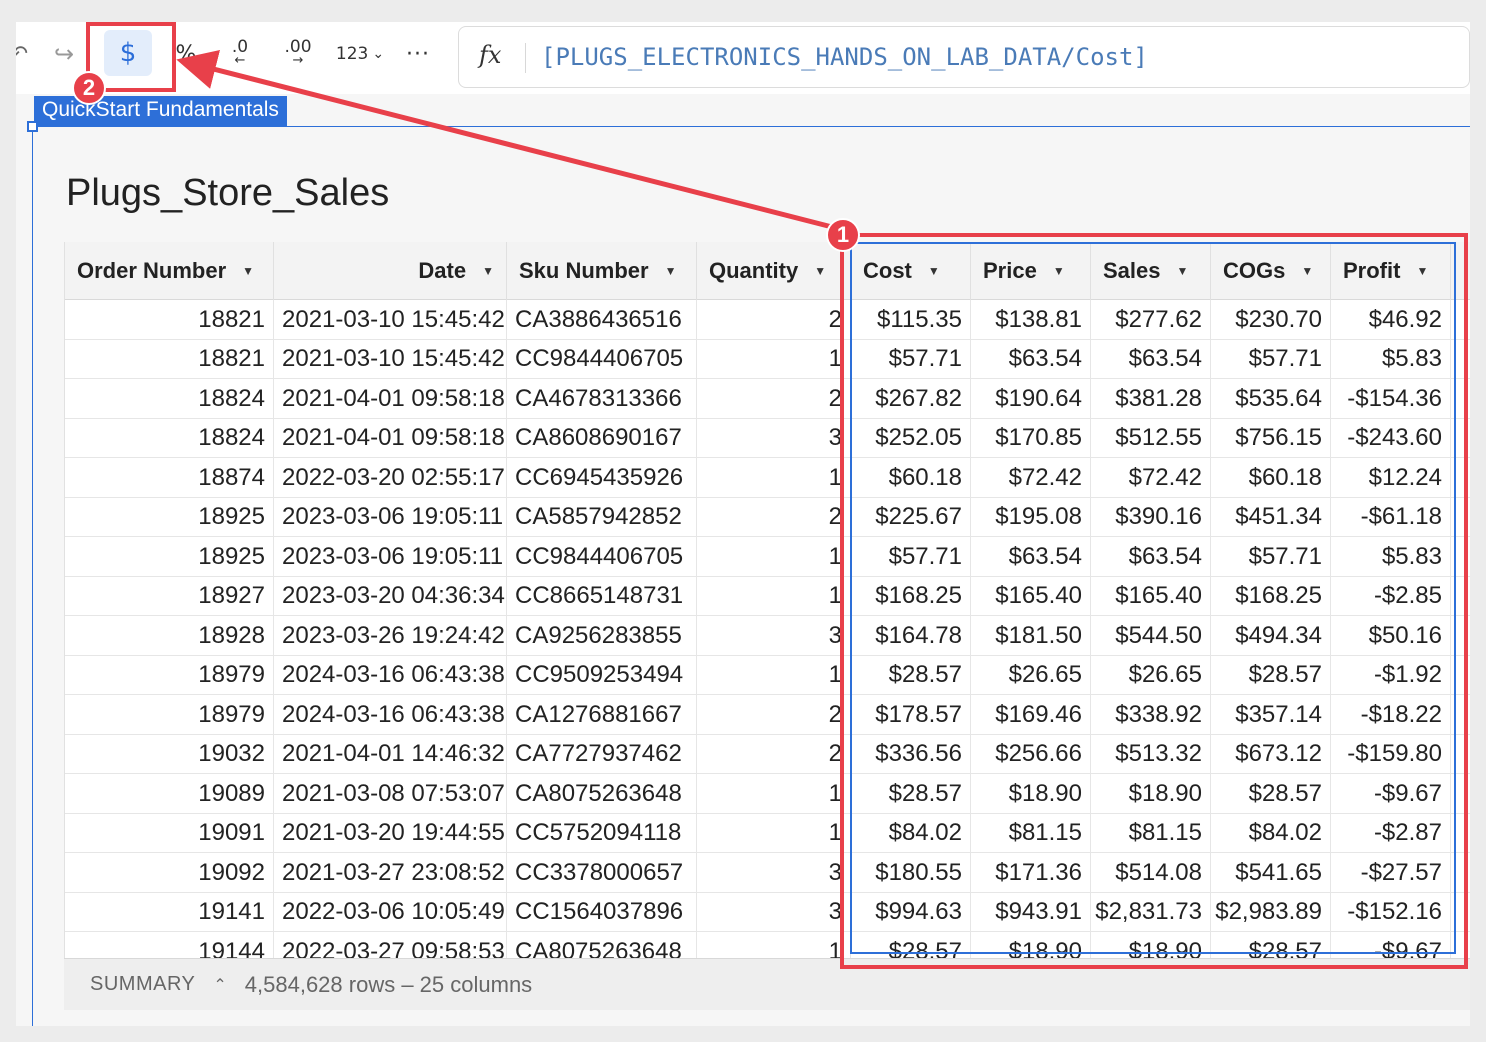 This screenshot has height=1042, width=1486. I want to click on table-cell: CC3378000657, so click(602, 872).